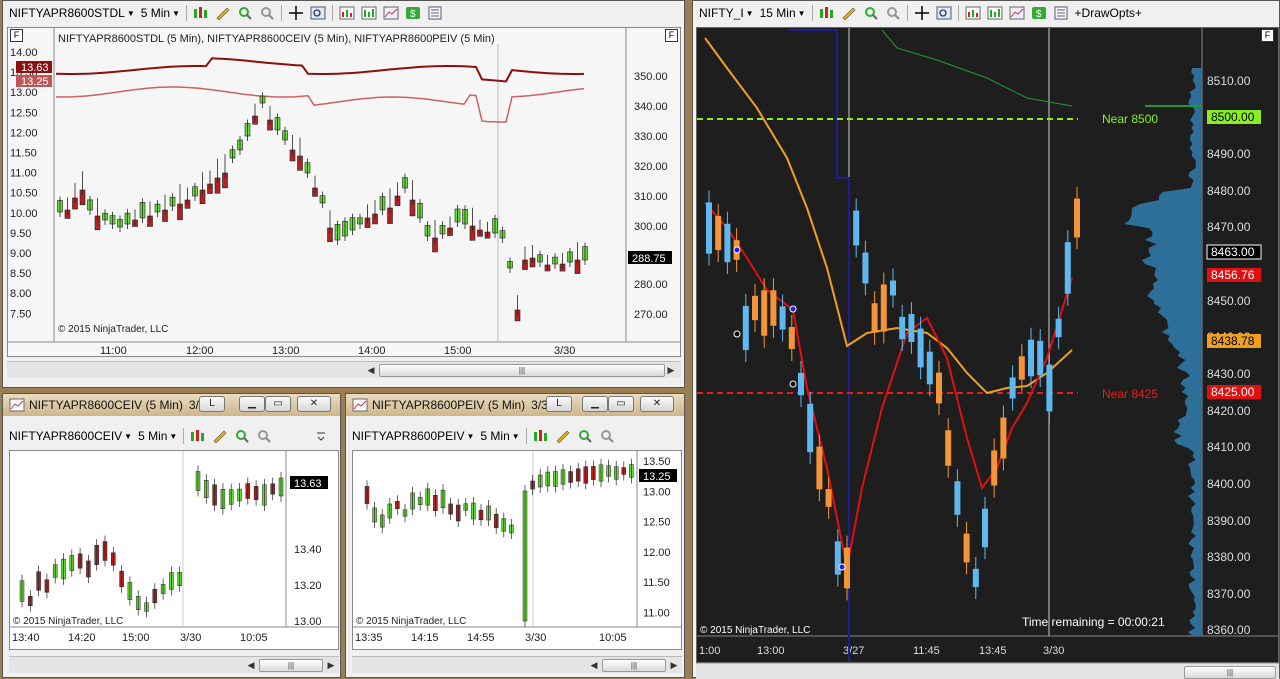 The width and height of the screenshot is (1280, 679). What do you see at coordinates (70, 436) in the screenshot?
I see `instrument-selector: NIFTYAPR8600CEIV ▼` at bounding box center [70, 436].